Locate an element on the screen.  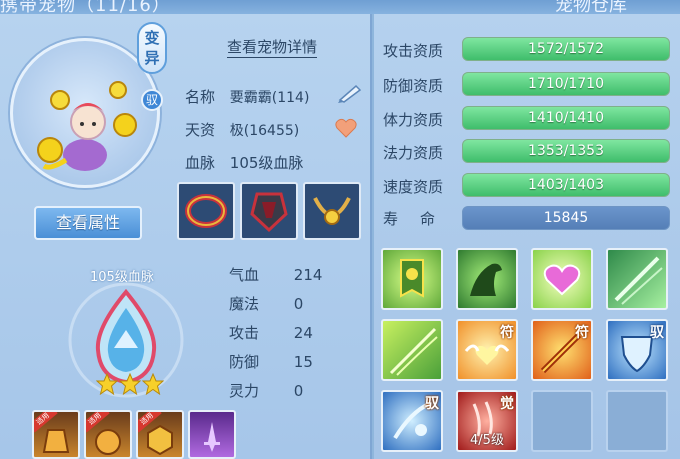
horse-skill-icon is located at coordinates (486, 279).